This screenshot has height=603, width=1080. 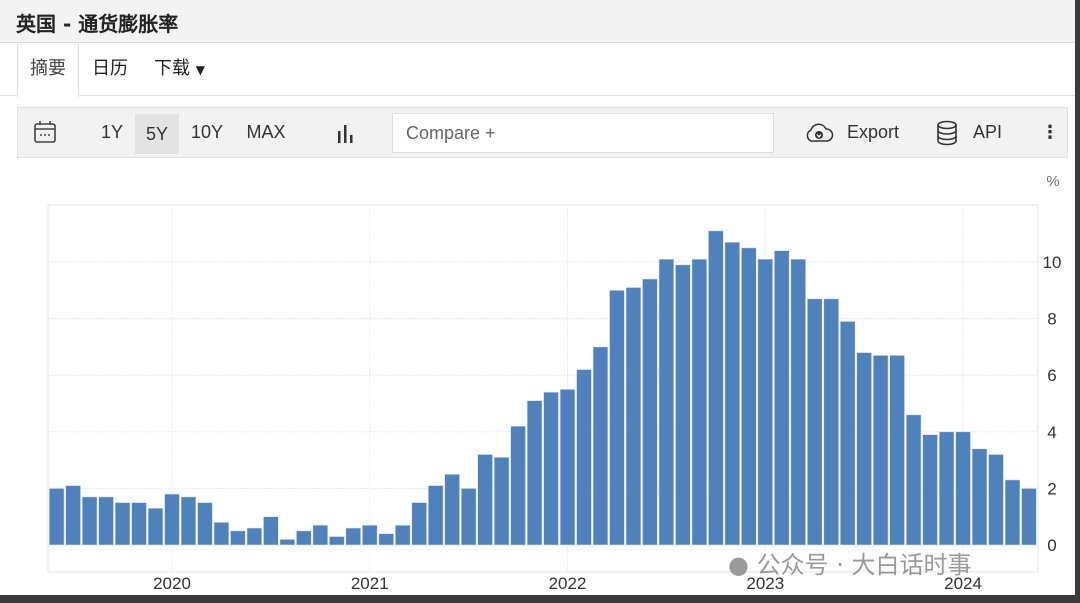 What do you see at coordinates (537, 70) in the screenshot?
I see `tab-bar: 摘要 日历 下载 ▼` at bounding box center [537, 70].